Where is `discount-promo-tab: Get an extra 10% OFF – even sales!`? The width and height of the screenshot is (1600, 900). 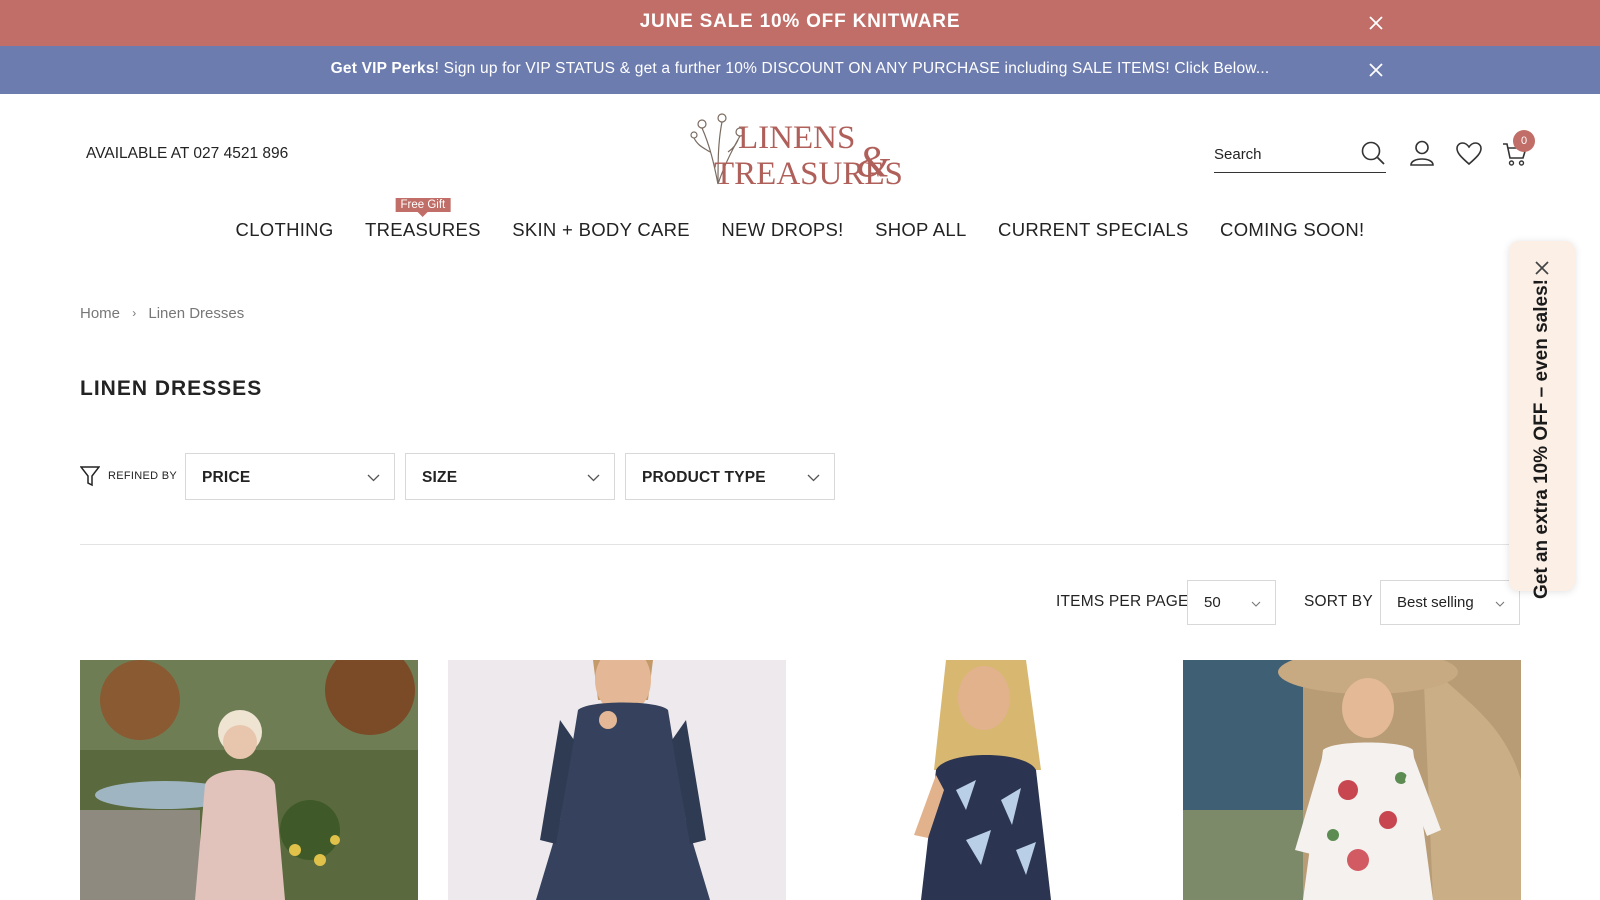
discount-promo-tab: Get an extra 10% OFF – even sales! is located at coordinates (1542, 420).